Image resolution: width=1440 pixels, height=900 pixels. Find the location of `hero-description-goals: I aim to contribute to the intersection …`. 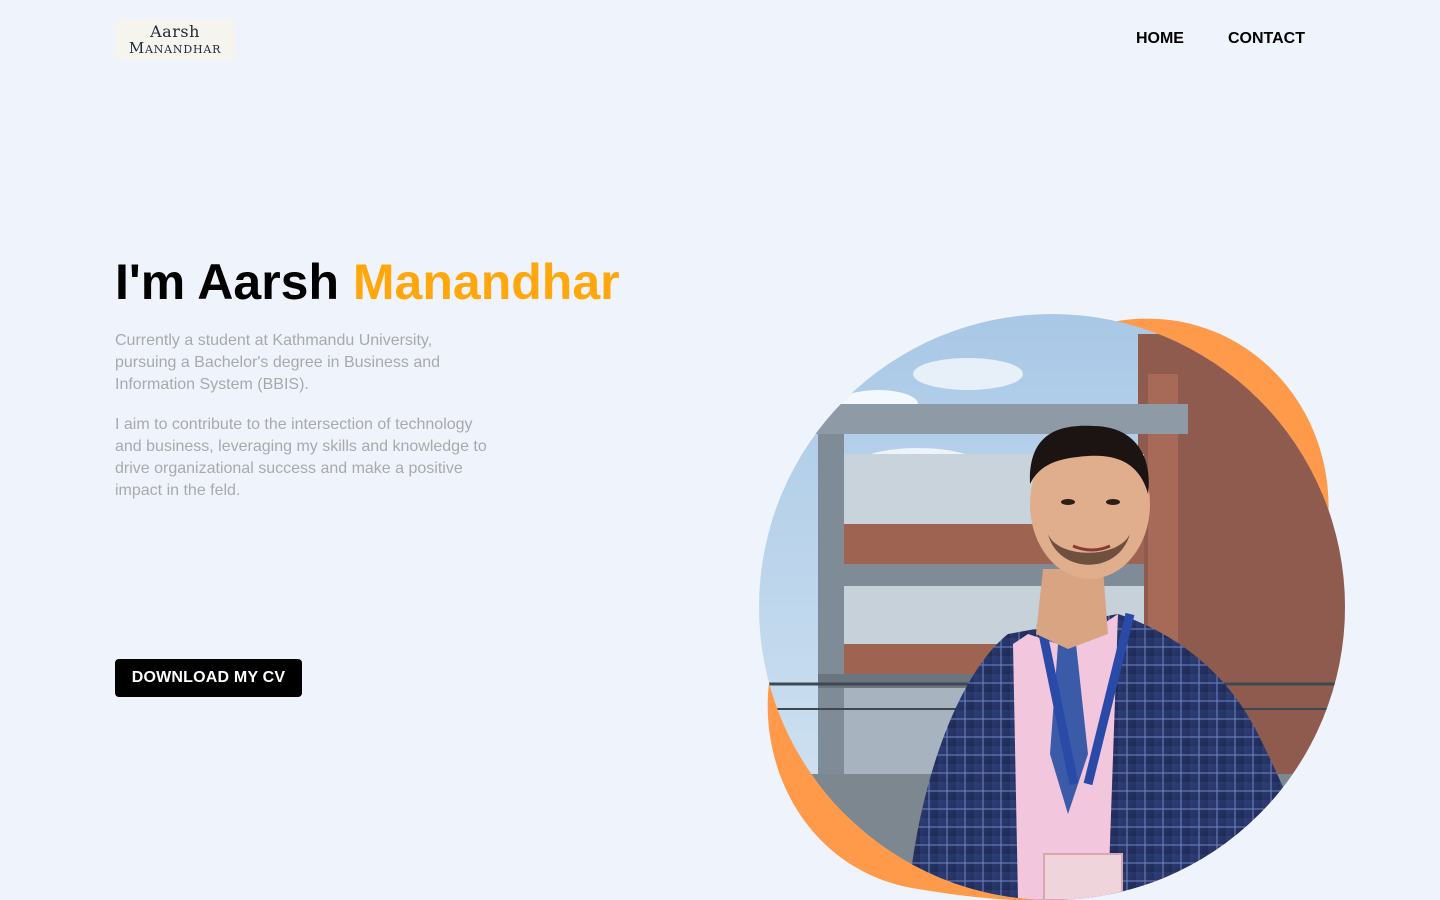

hero-description-goals: I aim to contribute to the intersection … is located at coordinates (301, 457).